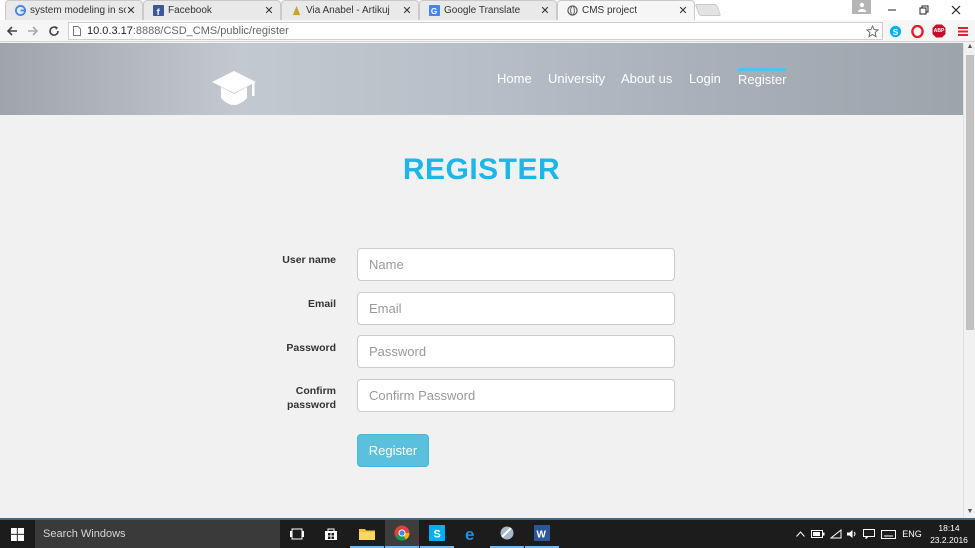 This screenshot has height=548, width=975. Describe the element at coordinates (20, 11) in the screenshot. I see `google-icon` at that location.